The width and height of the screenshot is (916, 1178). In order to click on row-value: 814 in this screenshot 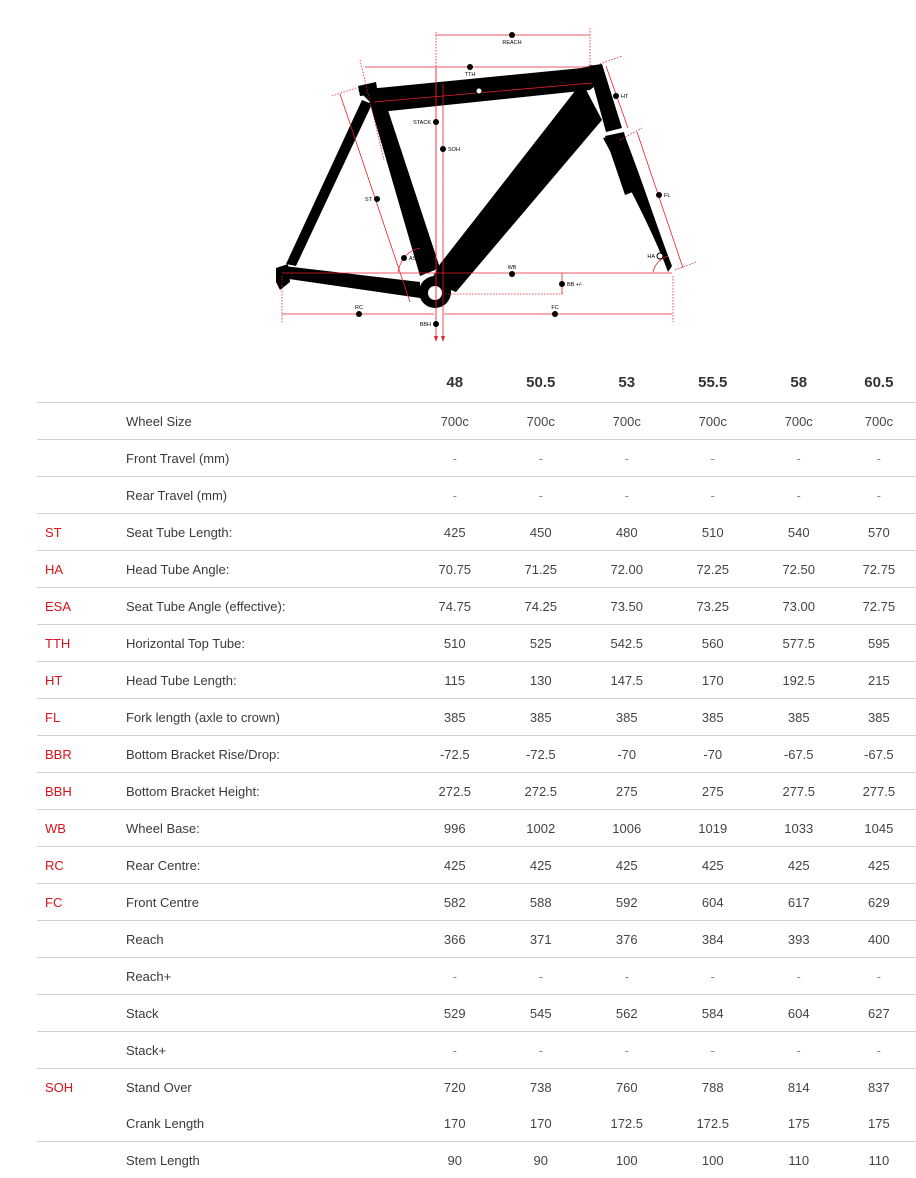, I will do `click(799, 1087)`.